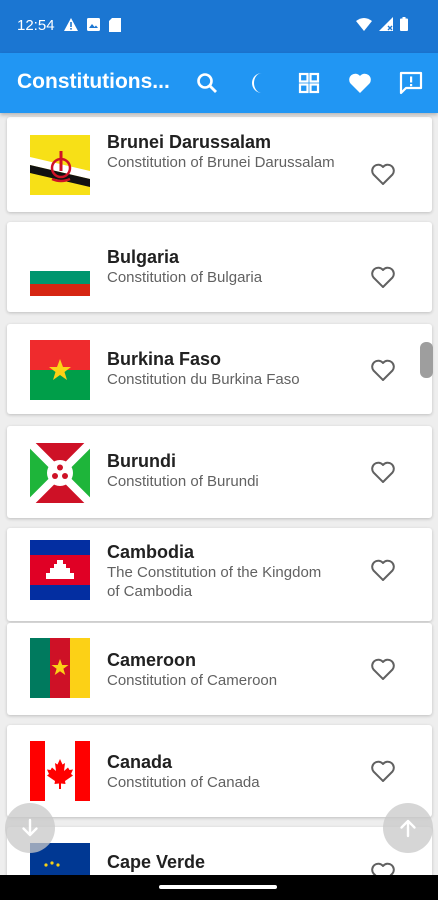  I want to click on list-item: Bulgaria Constitution of Bulgaria, so click(219, 267).